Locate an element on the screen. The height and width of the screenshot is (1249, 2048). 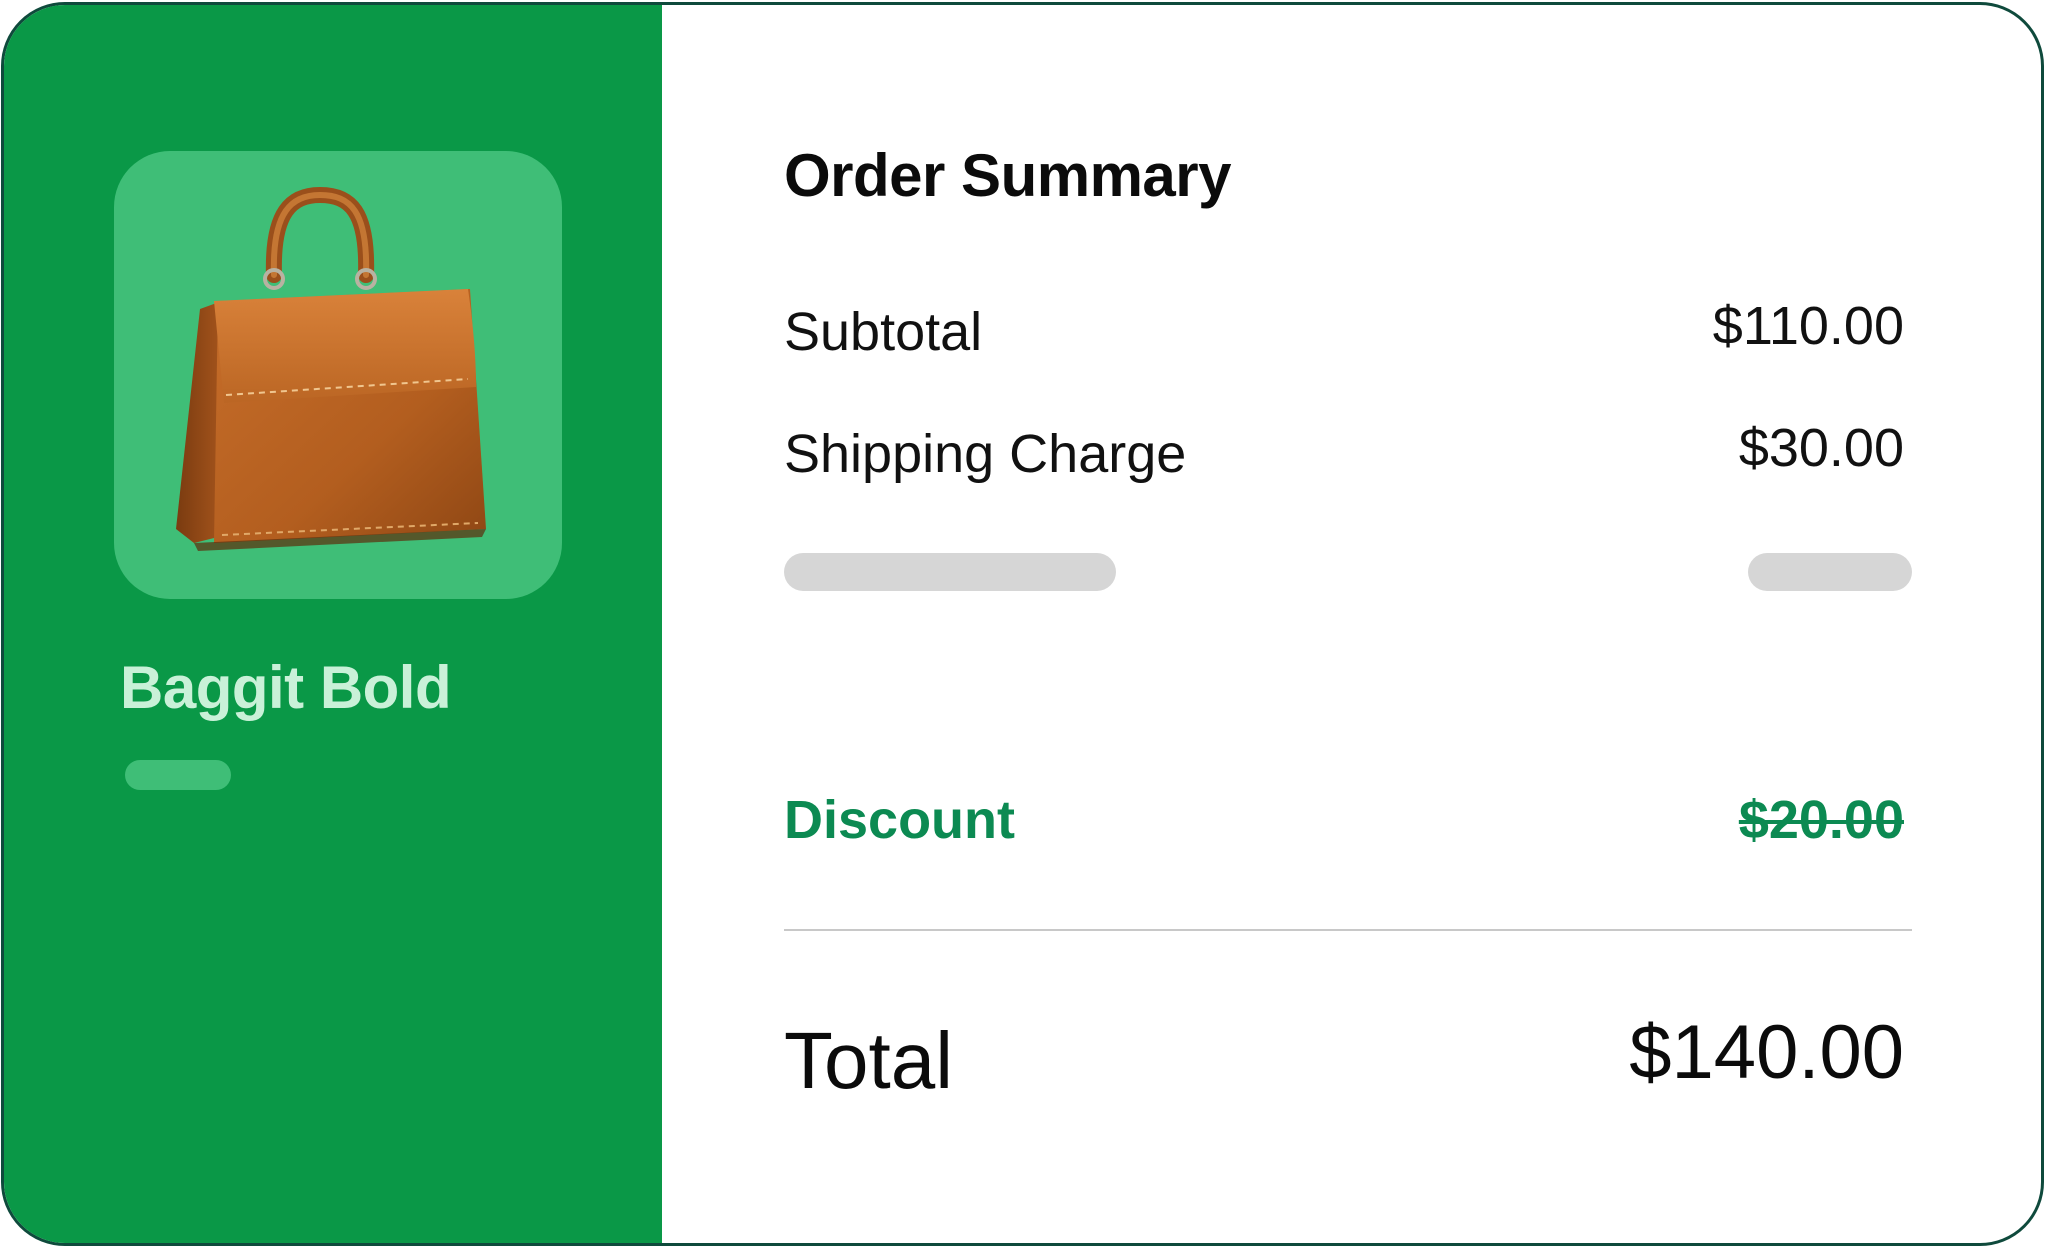
order-summary-title: Order Summary is located at coordinates (1008, 175).